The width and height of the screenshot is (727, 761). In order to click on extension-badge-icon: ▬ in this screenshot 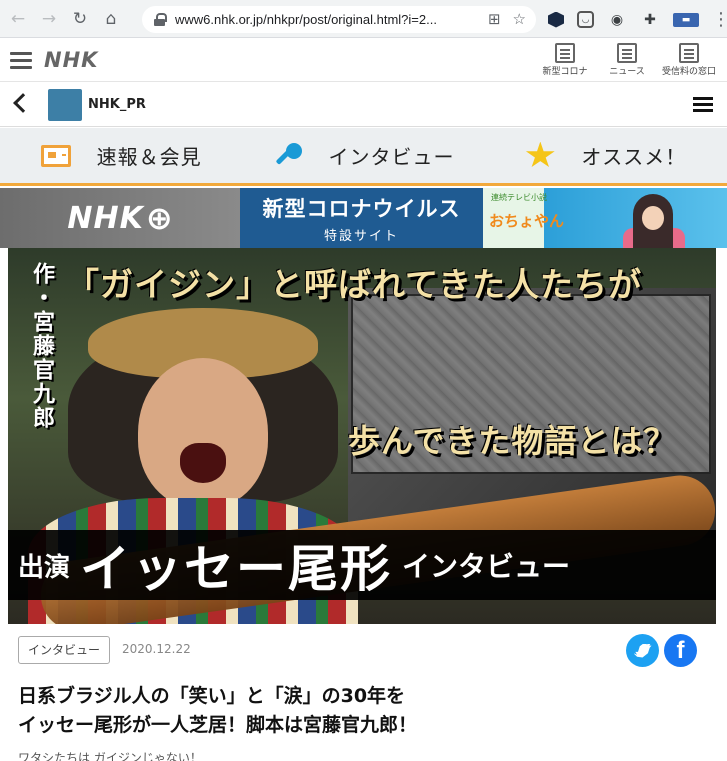, I will do `click(686, 19)`.